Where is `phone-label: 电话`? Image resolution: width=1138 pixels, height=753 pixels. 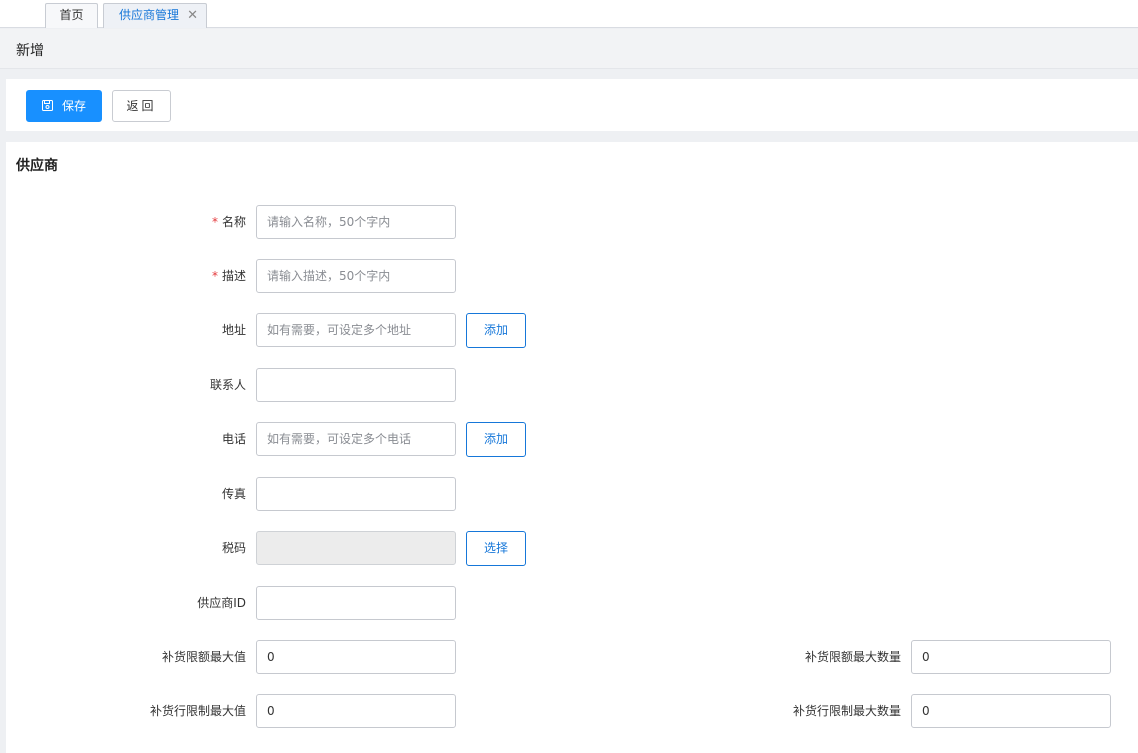 phone-label: 电话 is located at coordinates (233, 439).